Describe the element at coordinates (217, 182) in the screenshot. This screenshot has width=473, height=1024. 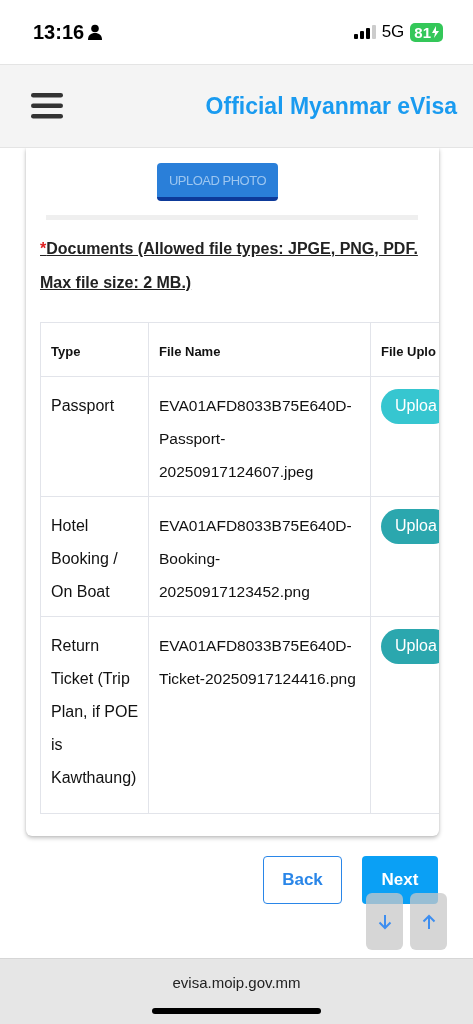
I see `upload-photo-button: UPLOAD PHOTO` at that location.